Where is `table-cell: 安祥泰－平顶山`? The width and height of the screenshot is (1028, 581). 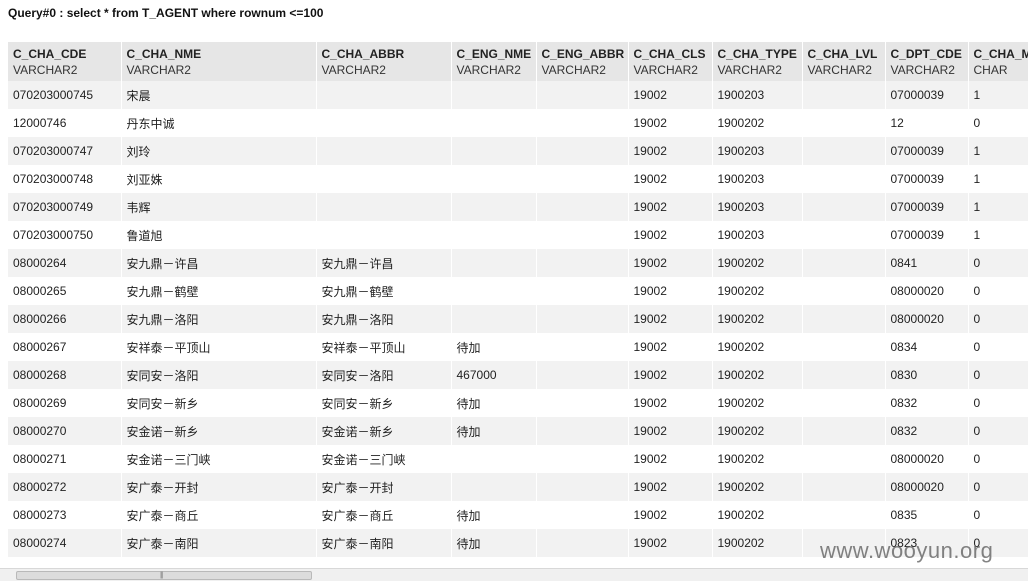 table-cell: 安祥泰－平顶山 is located at coordinates (219, 347).